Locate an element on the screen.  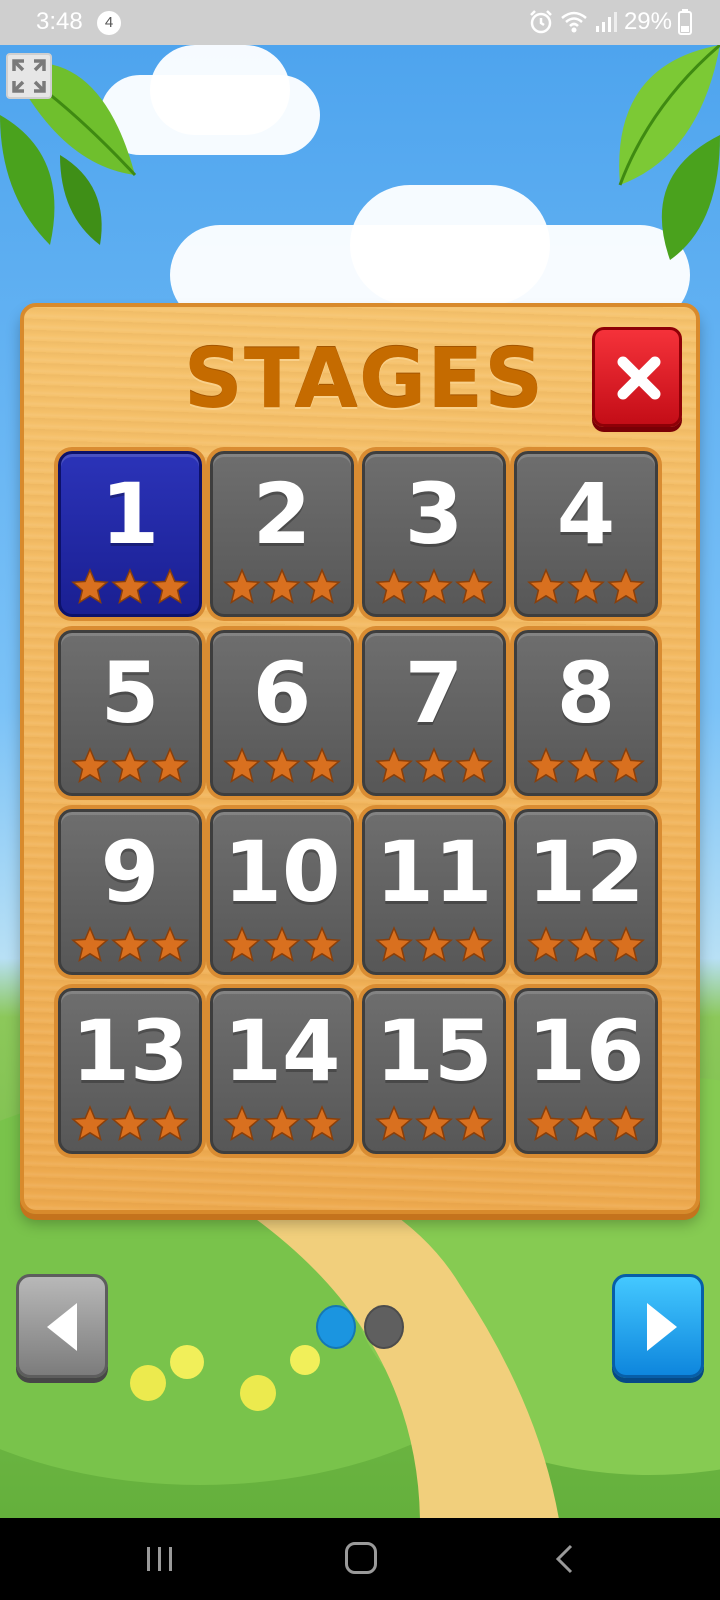
flowers-decoration is located at coordinates (220, 1390).